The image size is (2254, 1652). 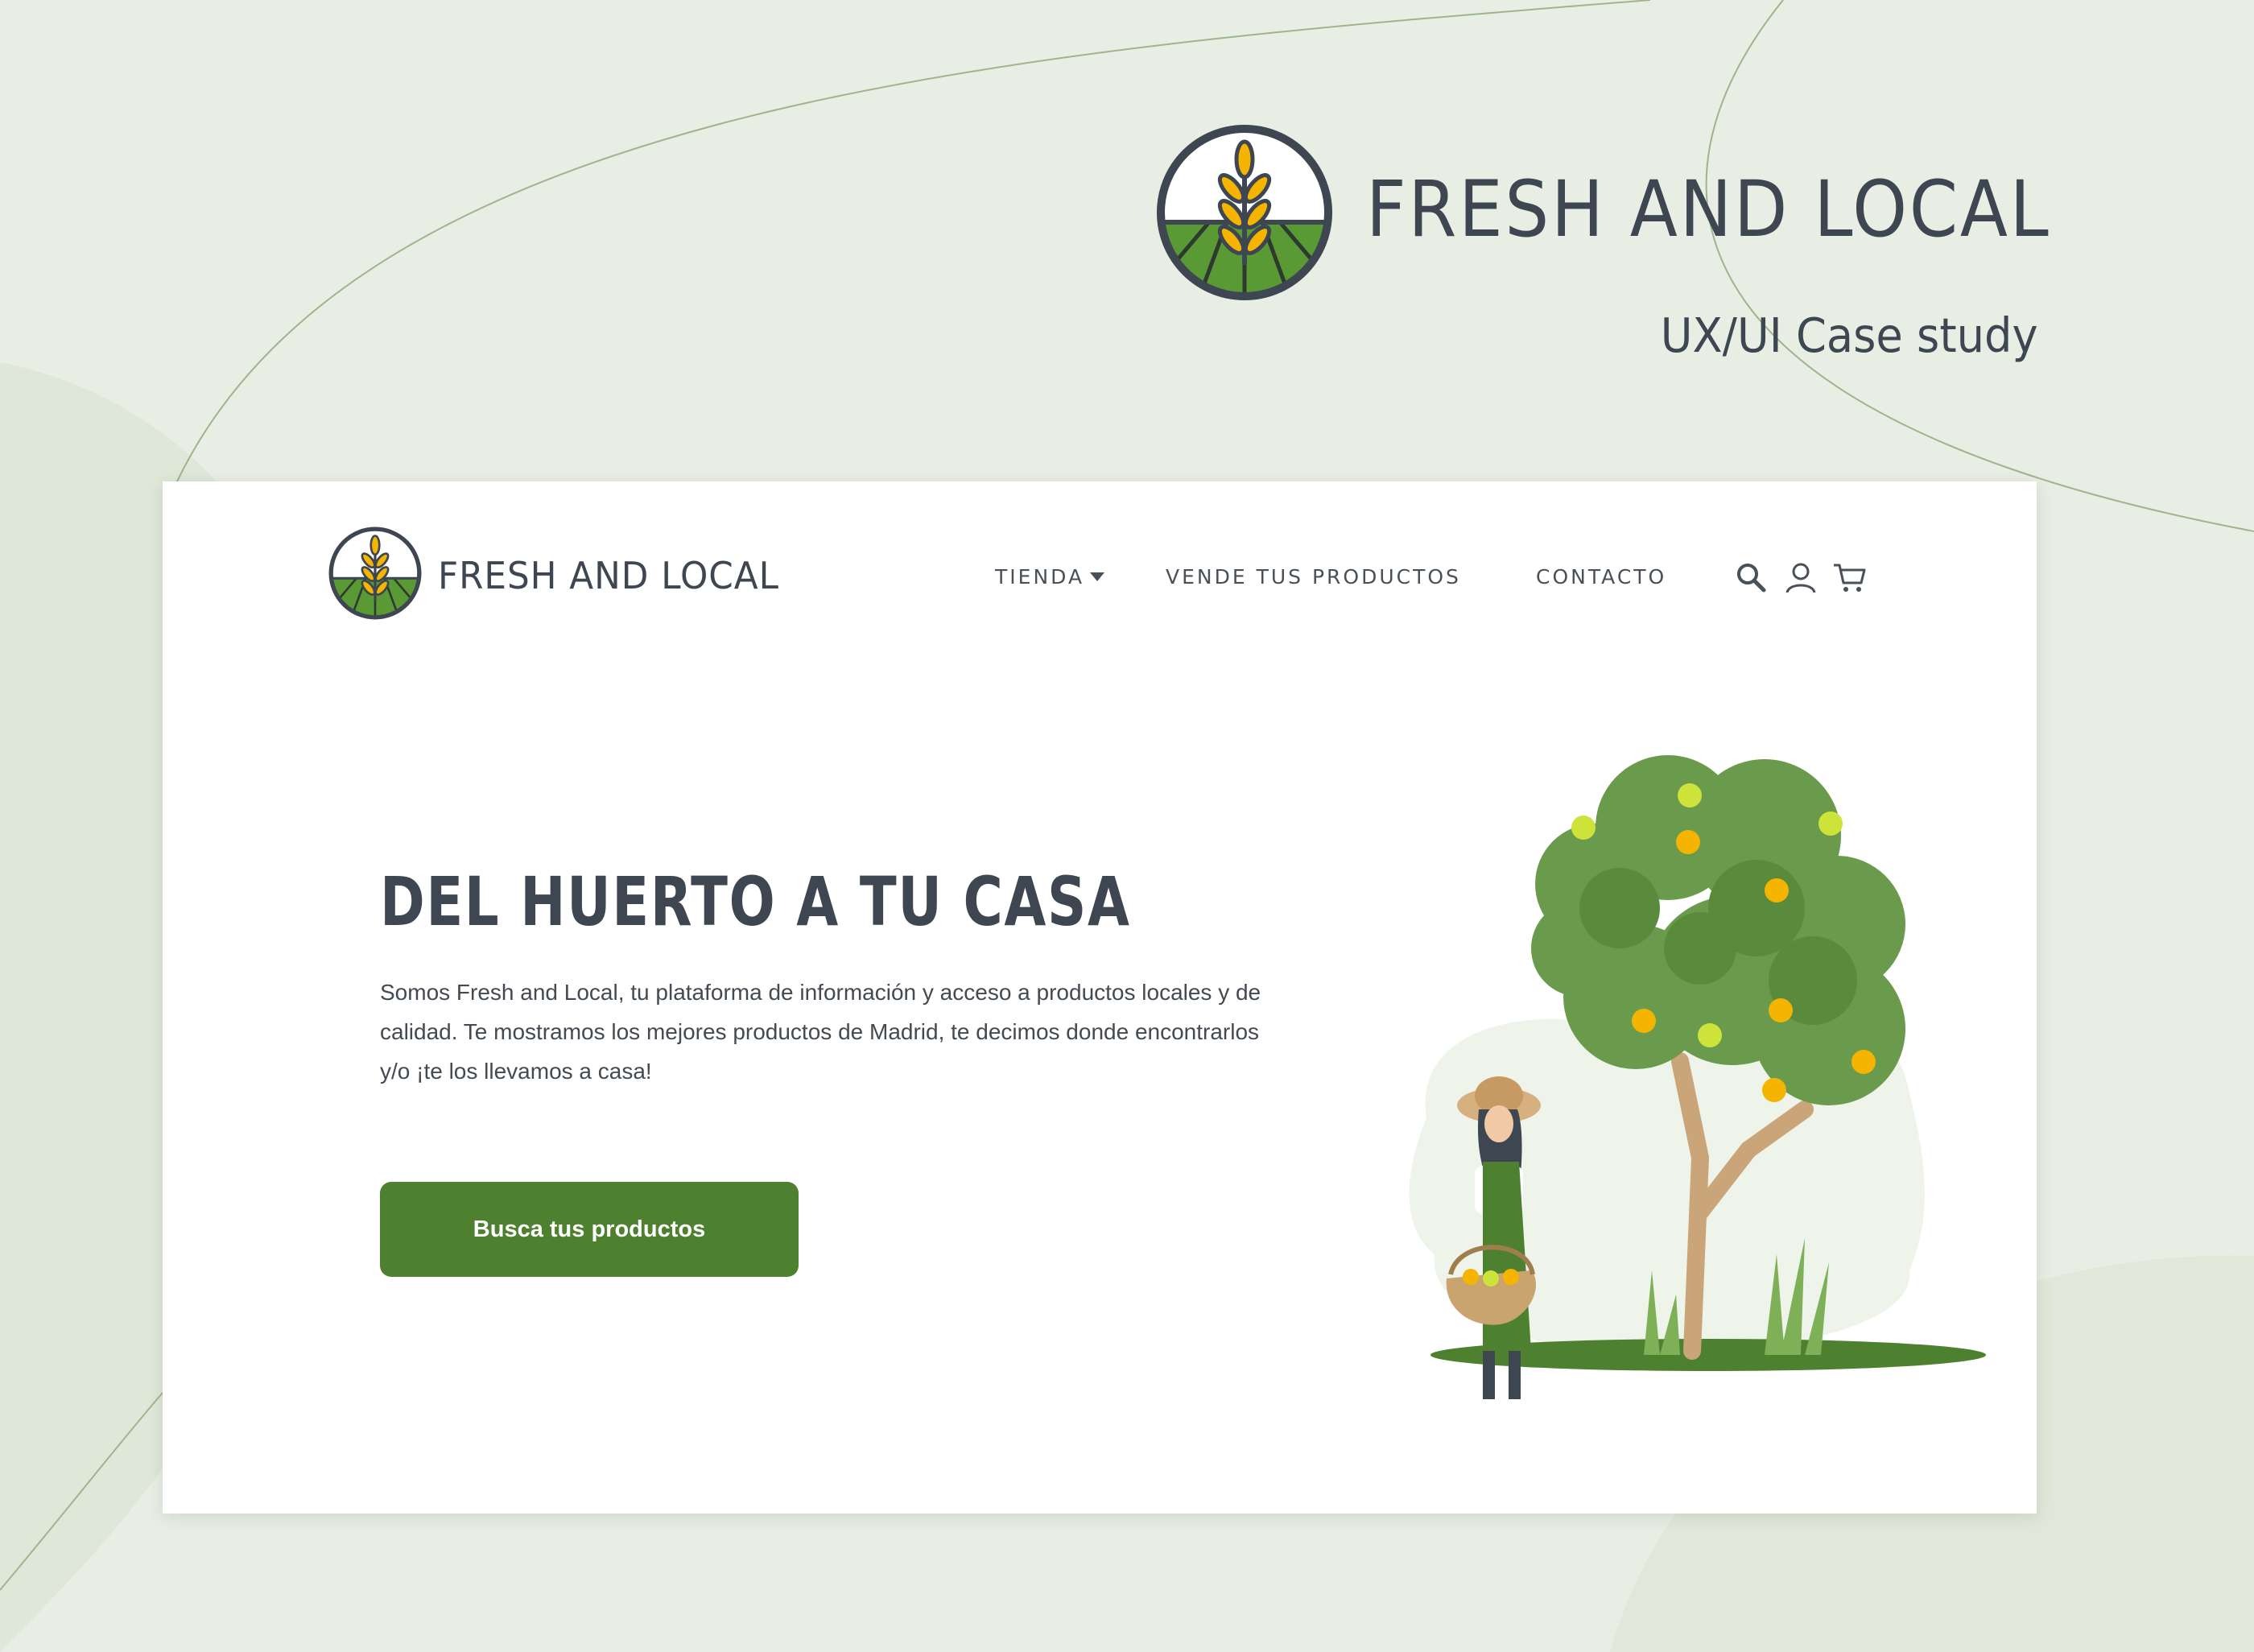 I want to click on site-logo-title: FRESH AND LOCAL, so click(x=608, y=575).